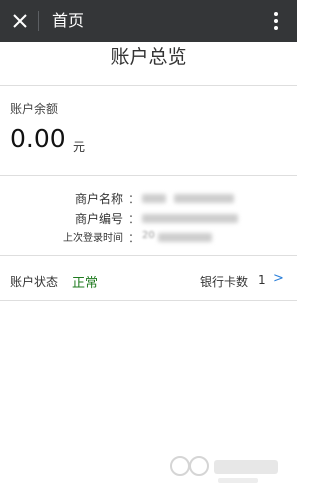 The image size is (320, 500). I want to click on bankcard-count-label: 银行卡数, so click(224, 281).